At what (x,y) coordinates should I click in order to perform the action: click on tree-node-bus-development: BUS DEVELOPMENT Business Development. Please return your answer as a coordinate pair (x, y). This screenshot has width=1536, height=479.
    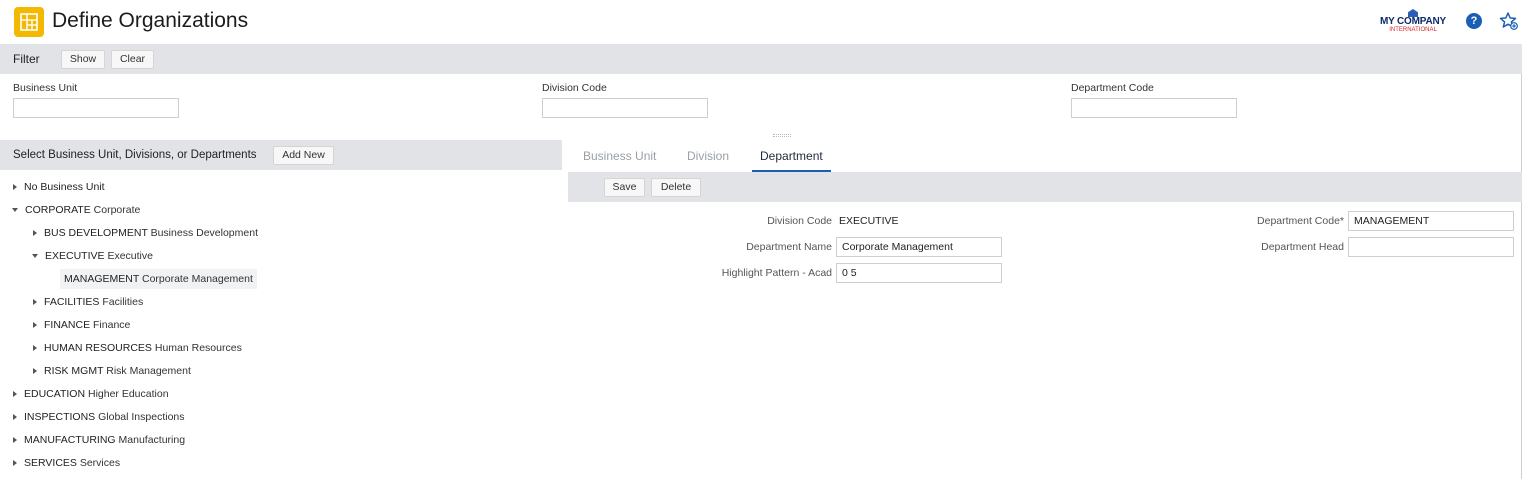
    Looking at the image, I should click on (145, 233).